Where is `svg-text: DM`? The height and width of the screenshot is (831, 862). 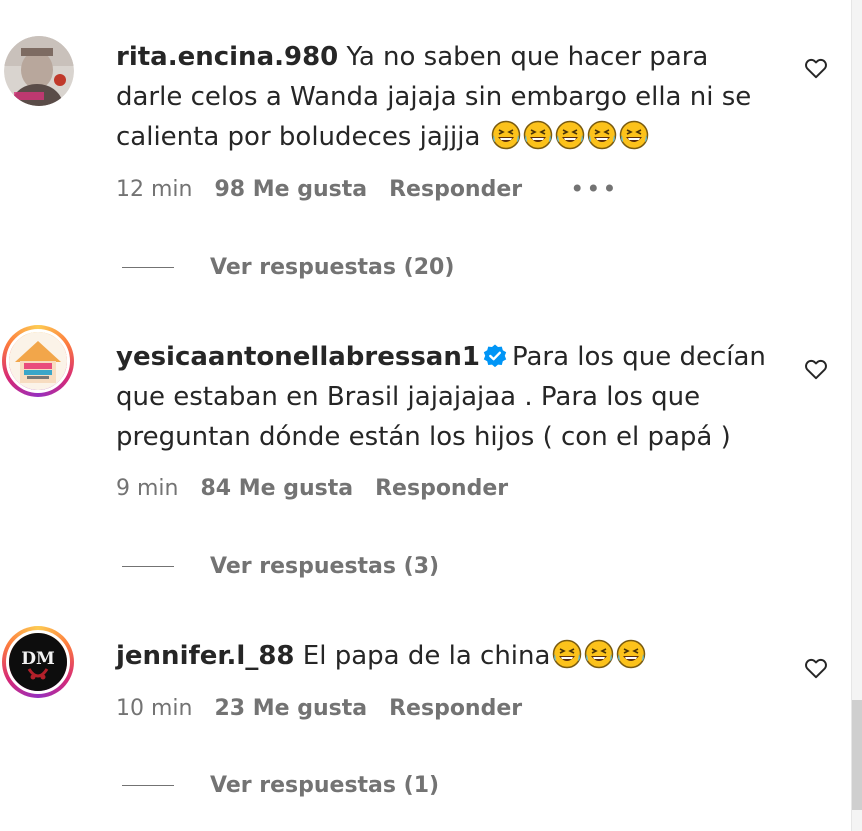
svg-text: DM is located at coordinates (38, 659).